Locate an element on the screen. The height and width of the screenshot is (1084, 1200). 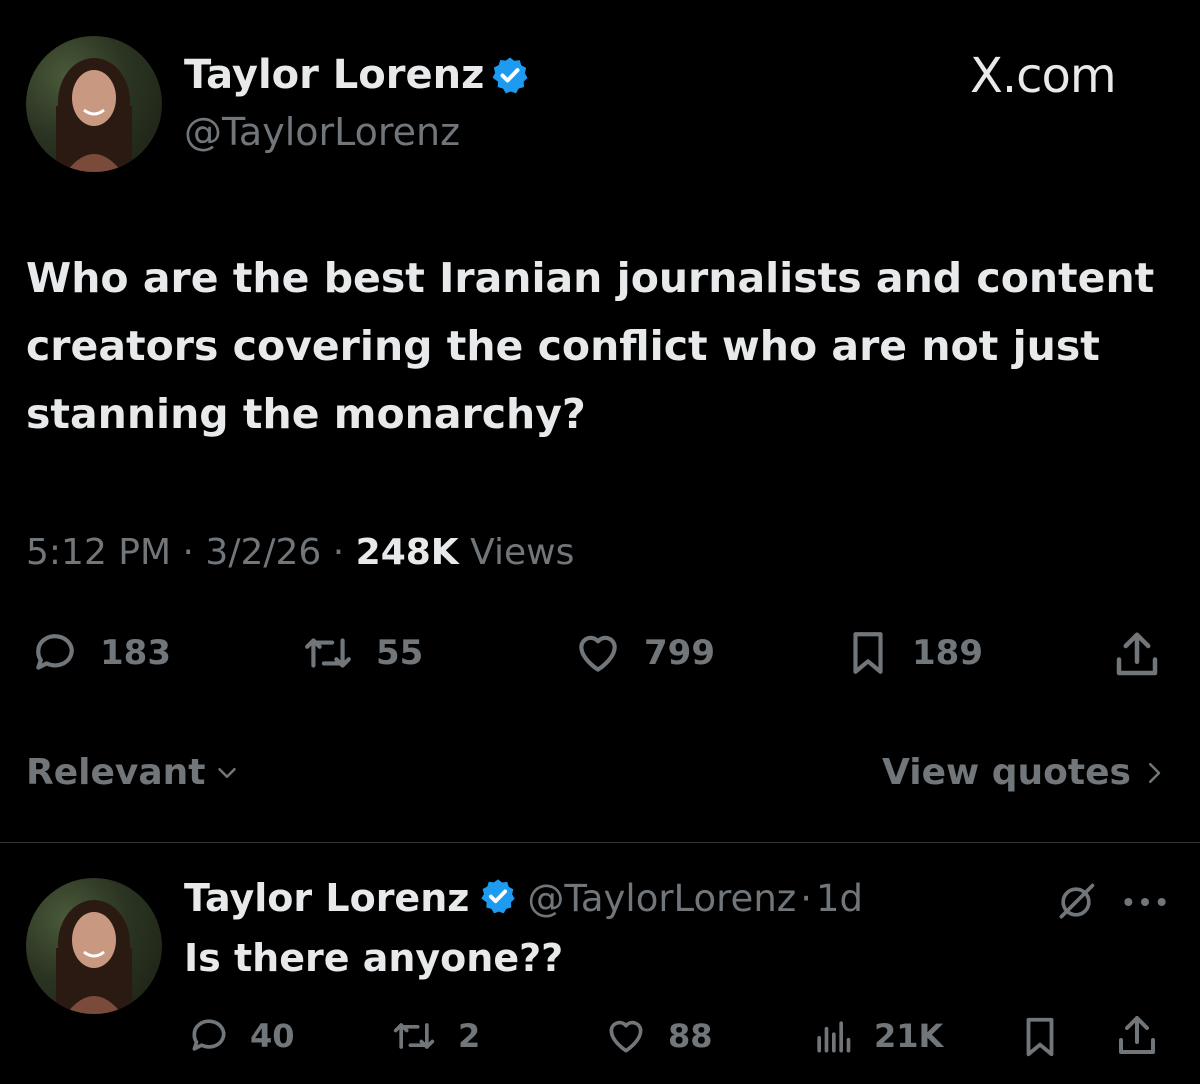
reply-reply-button: 40 is located at coordinates (239, 1036).